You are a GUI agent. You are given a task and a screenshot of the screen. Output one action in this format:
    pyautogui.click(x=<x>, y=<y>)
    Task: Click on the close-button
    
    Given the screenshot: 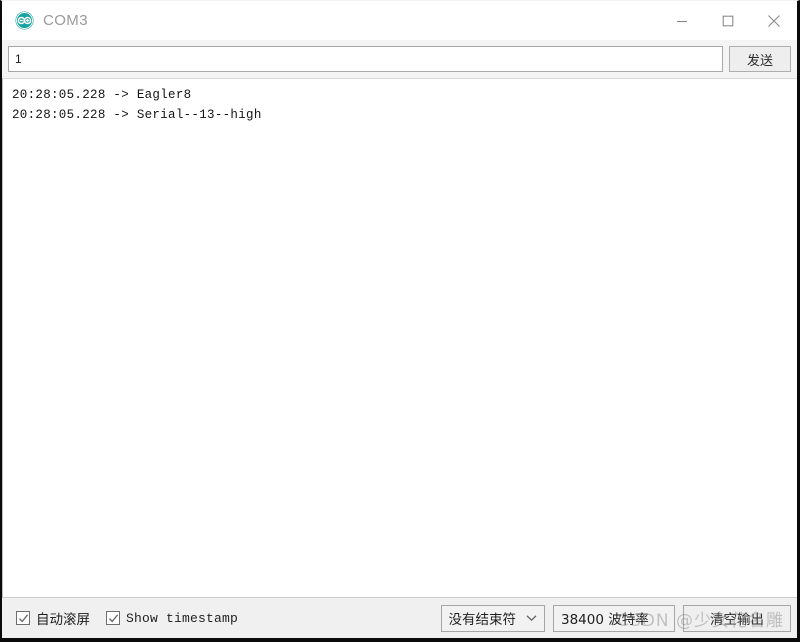 What is the action you would take?
    pyautogui.click(x=774, y=20)
    